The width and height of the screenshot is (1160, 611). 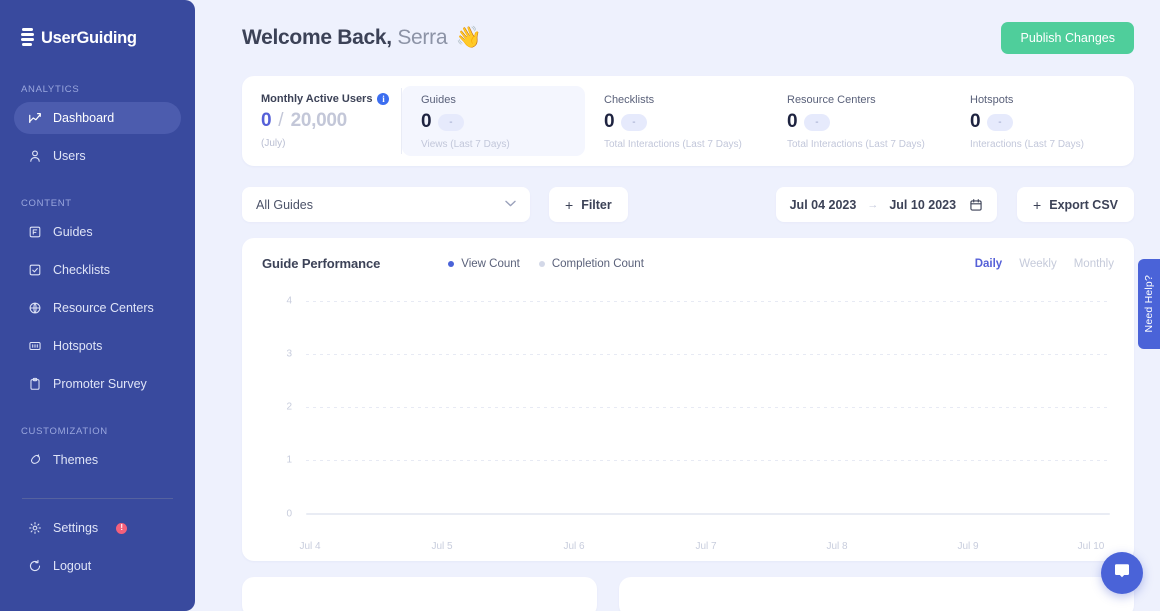 I want to click on legend-dot-completion-count, so click(x=541, y=263).